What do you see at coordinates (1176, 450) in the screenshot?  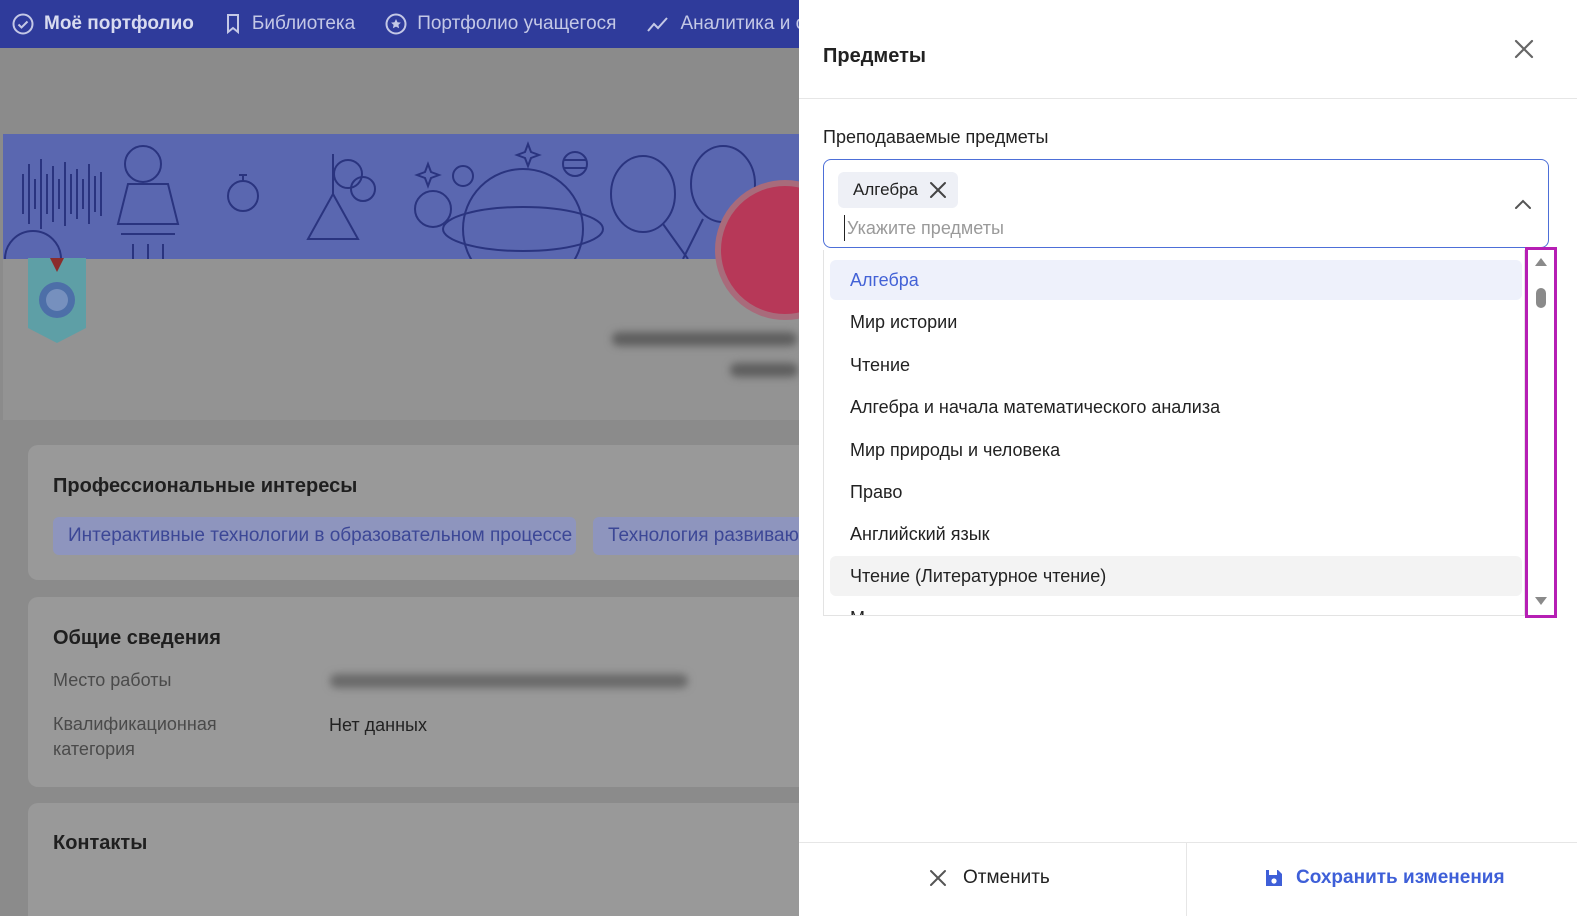 I see `dropdown-option: Мир природы и человека` at bounding box center [1176, 450].